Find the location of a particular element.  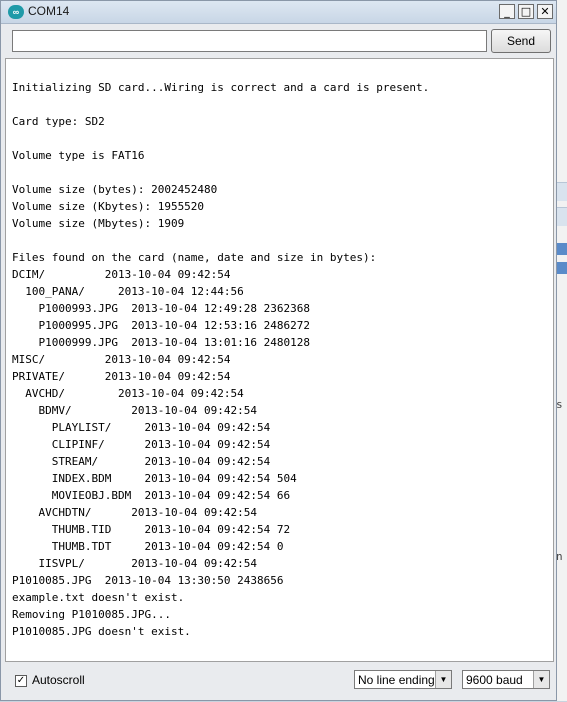

window-title: COM14 is located at coordinates (49, 11).